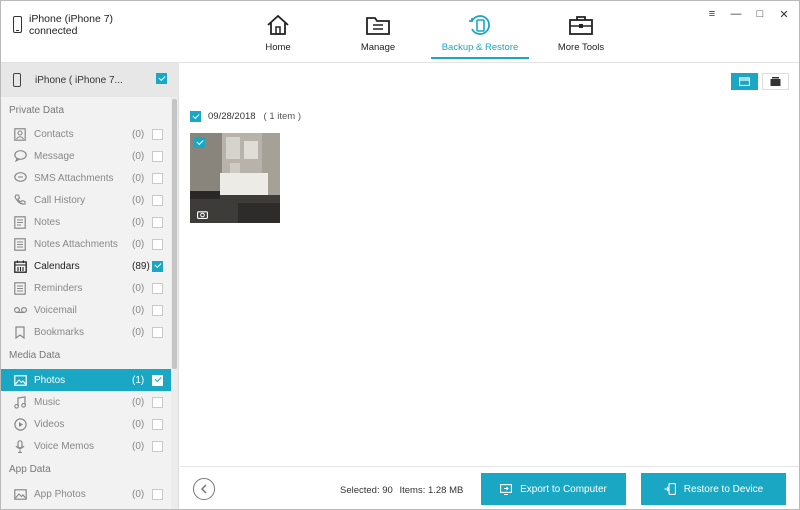 Image resolution: width=800 pixels, height=510 pixels. What do you see at coordinates (581, 47) in the screenshot?
I see `nav-more-tools-label: More Tools` at bounding box center [581, 47].